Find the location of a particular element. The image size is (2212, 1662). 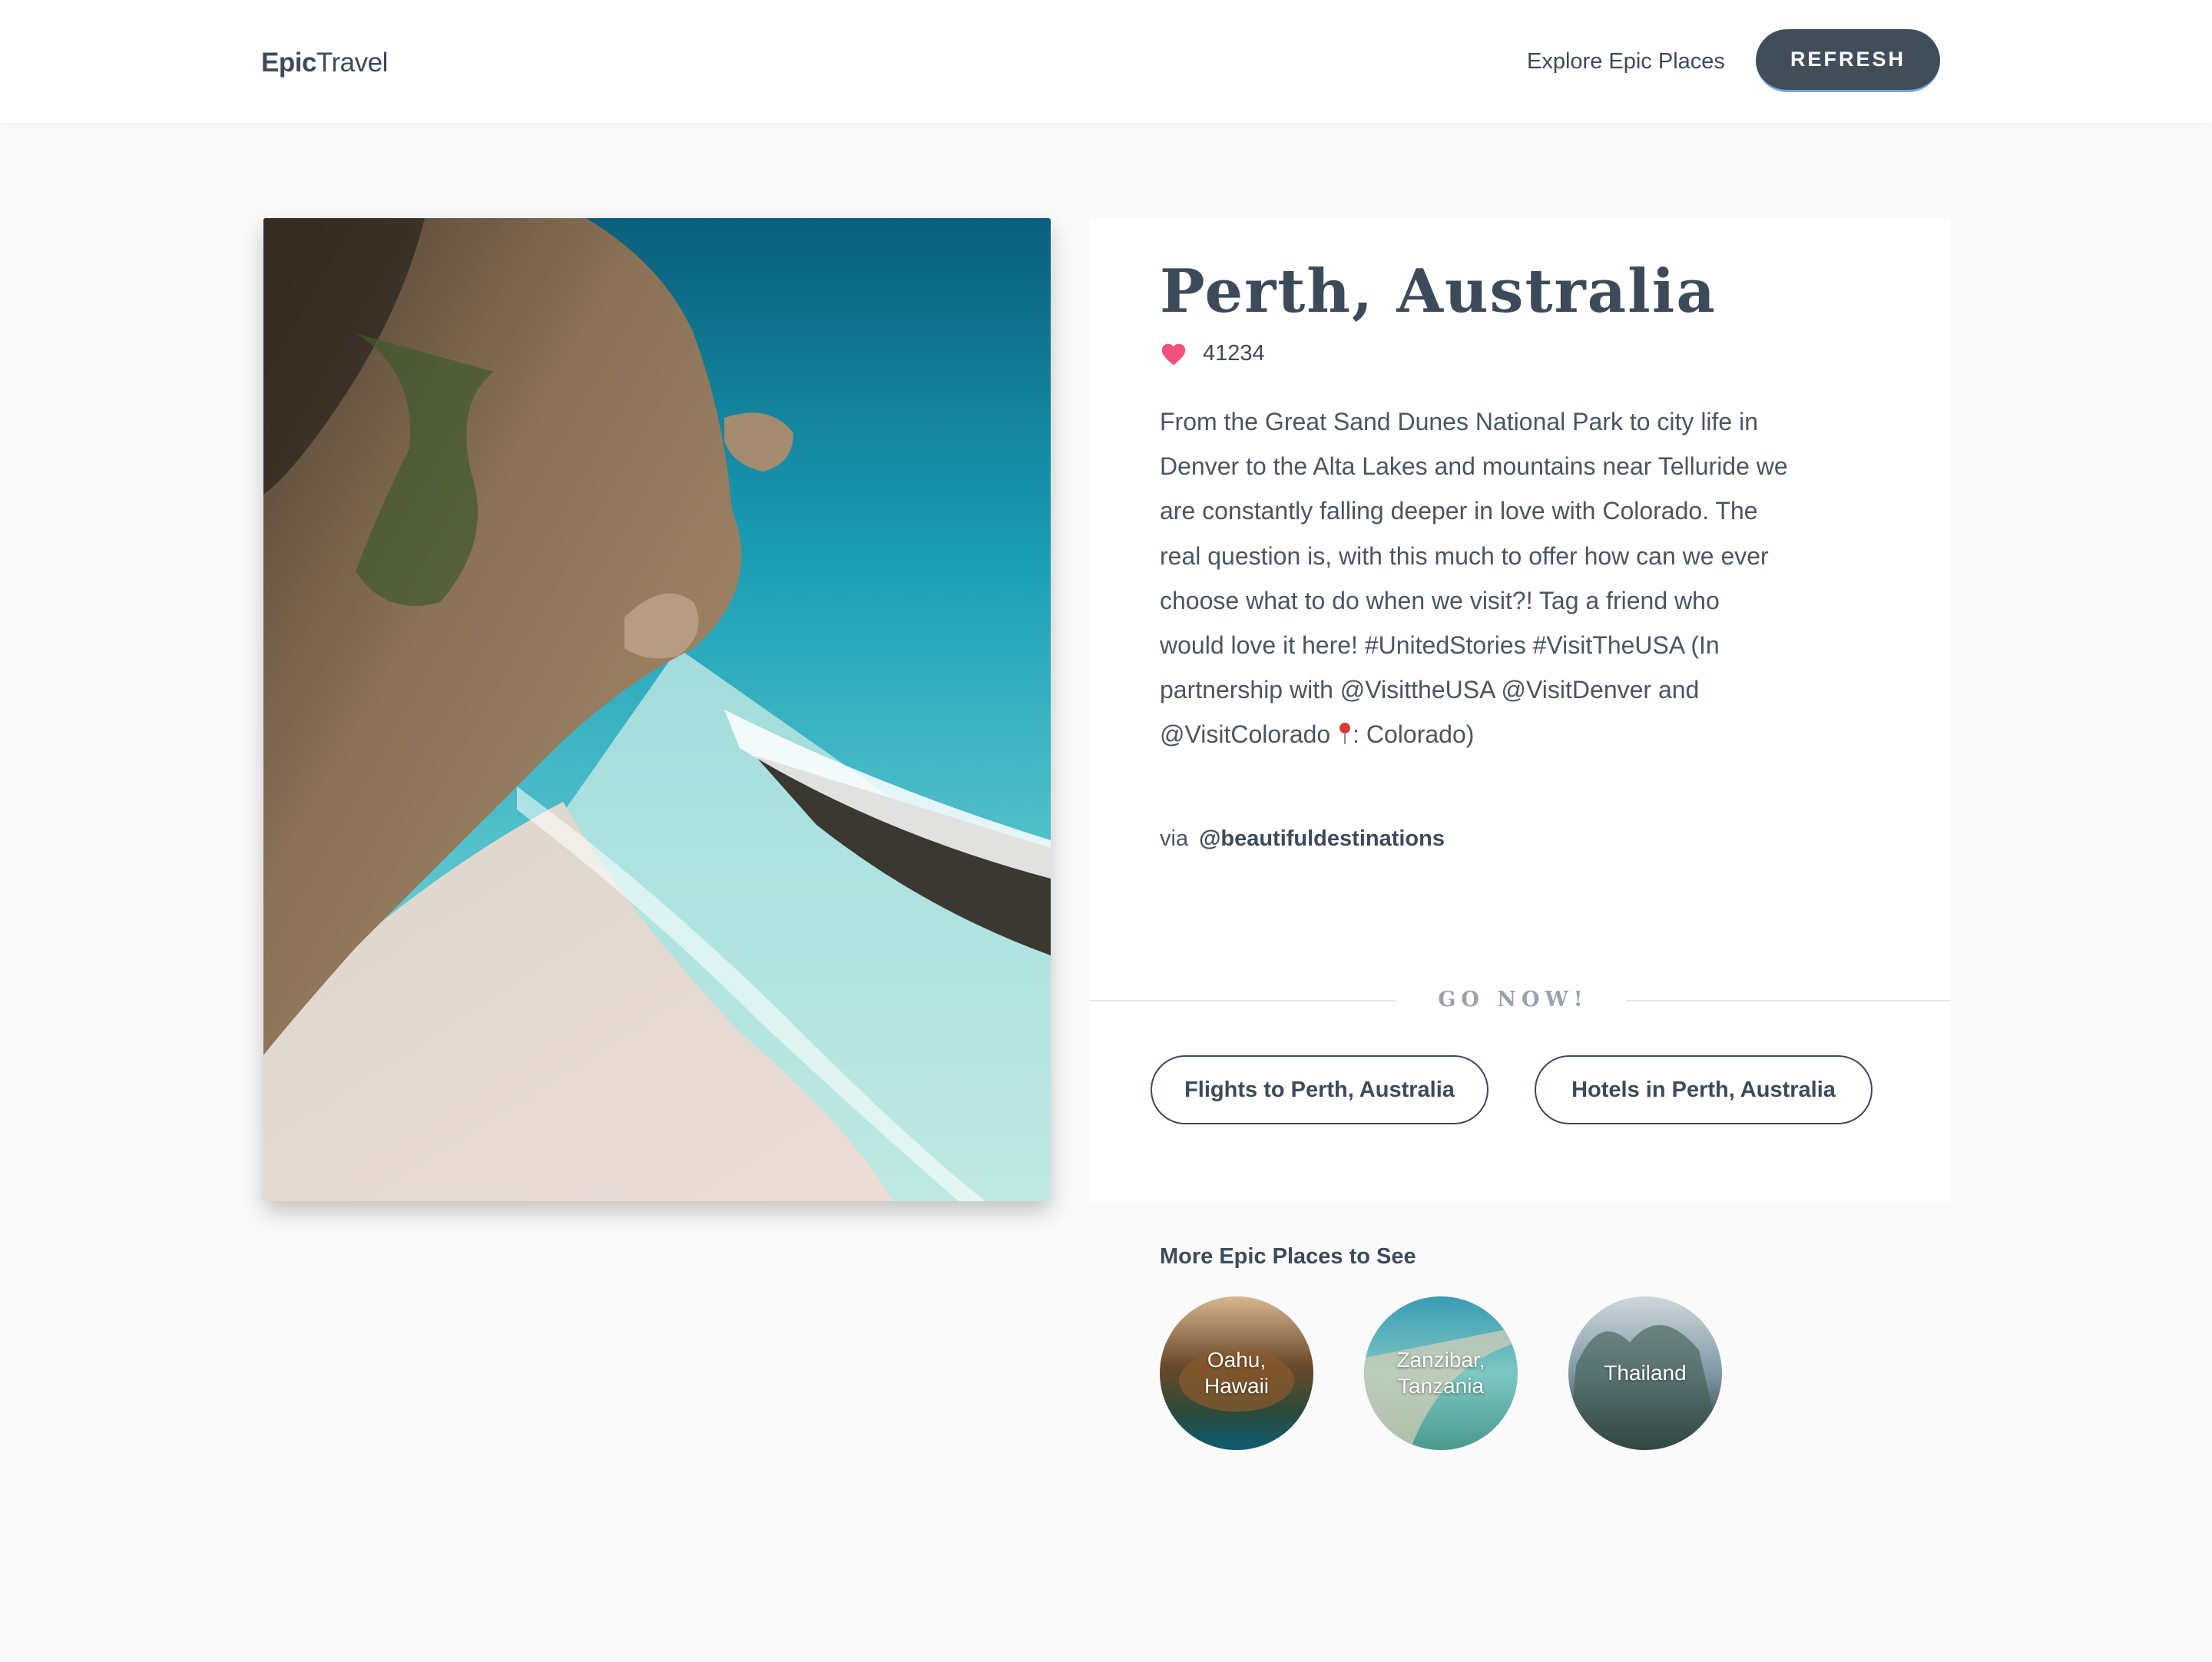

pin-icon is located at coordinates (1345, 734).